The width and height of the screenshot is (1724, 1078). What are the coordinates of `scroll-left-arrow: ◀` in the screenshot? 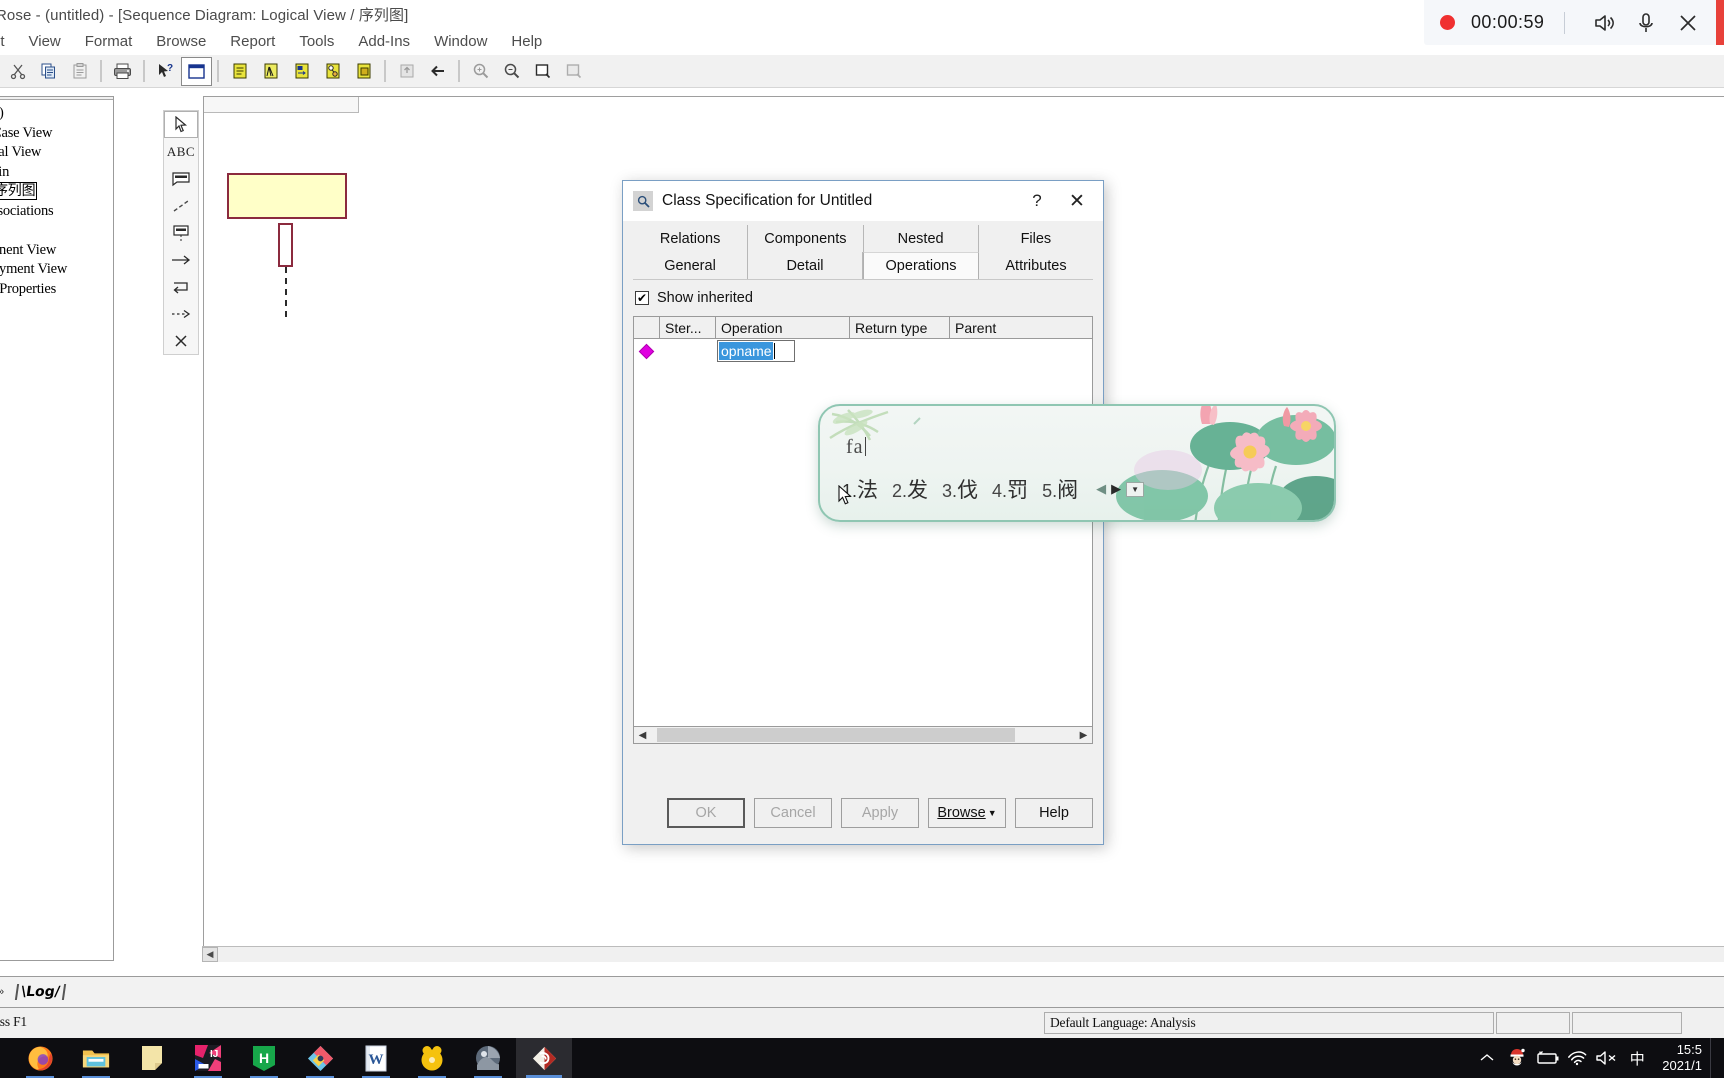 It's located at (210, 954).